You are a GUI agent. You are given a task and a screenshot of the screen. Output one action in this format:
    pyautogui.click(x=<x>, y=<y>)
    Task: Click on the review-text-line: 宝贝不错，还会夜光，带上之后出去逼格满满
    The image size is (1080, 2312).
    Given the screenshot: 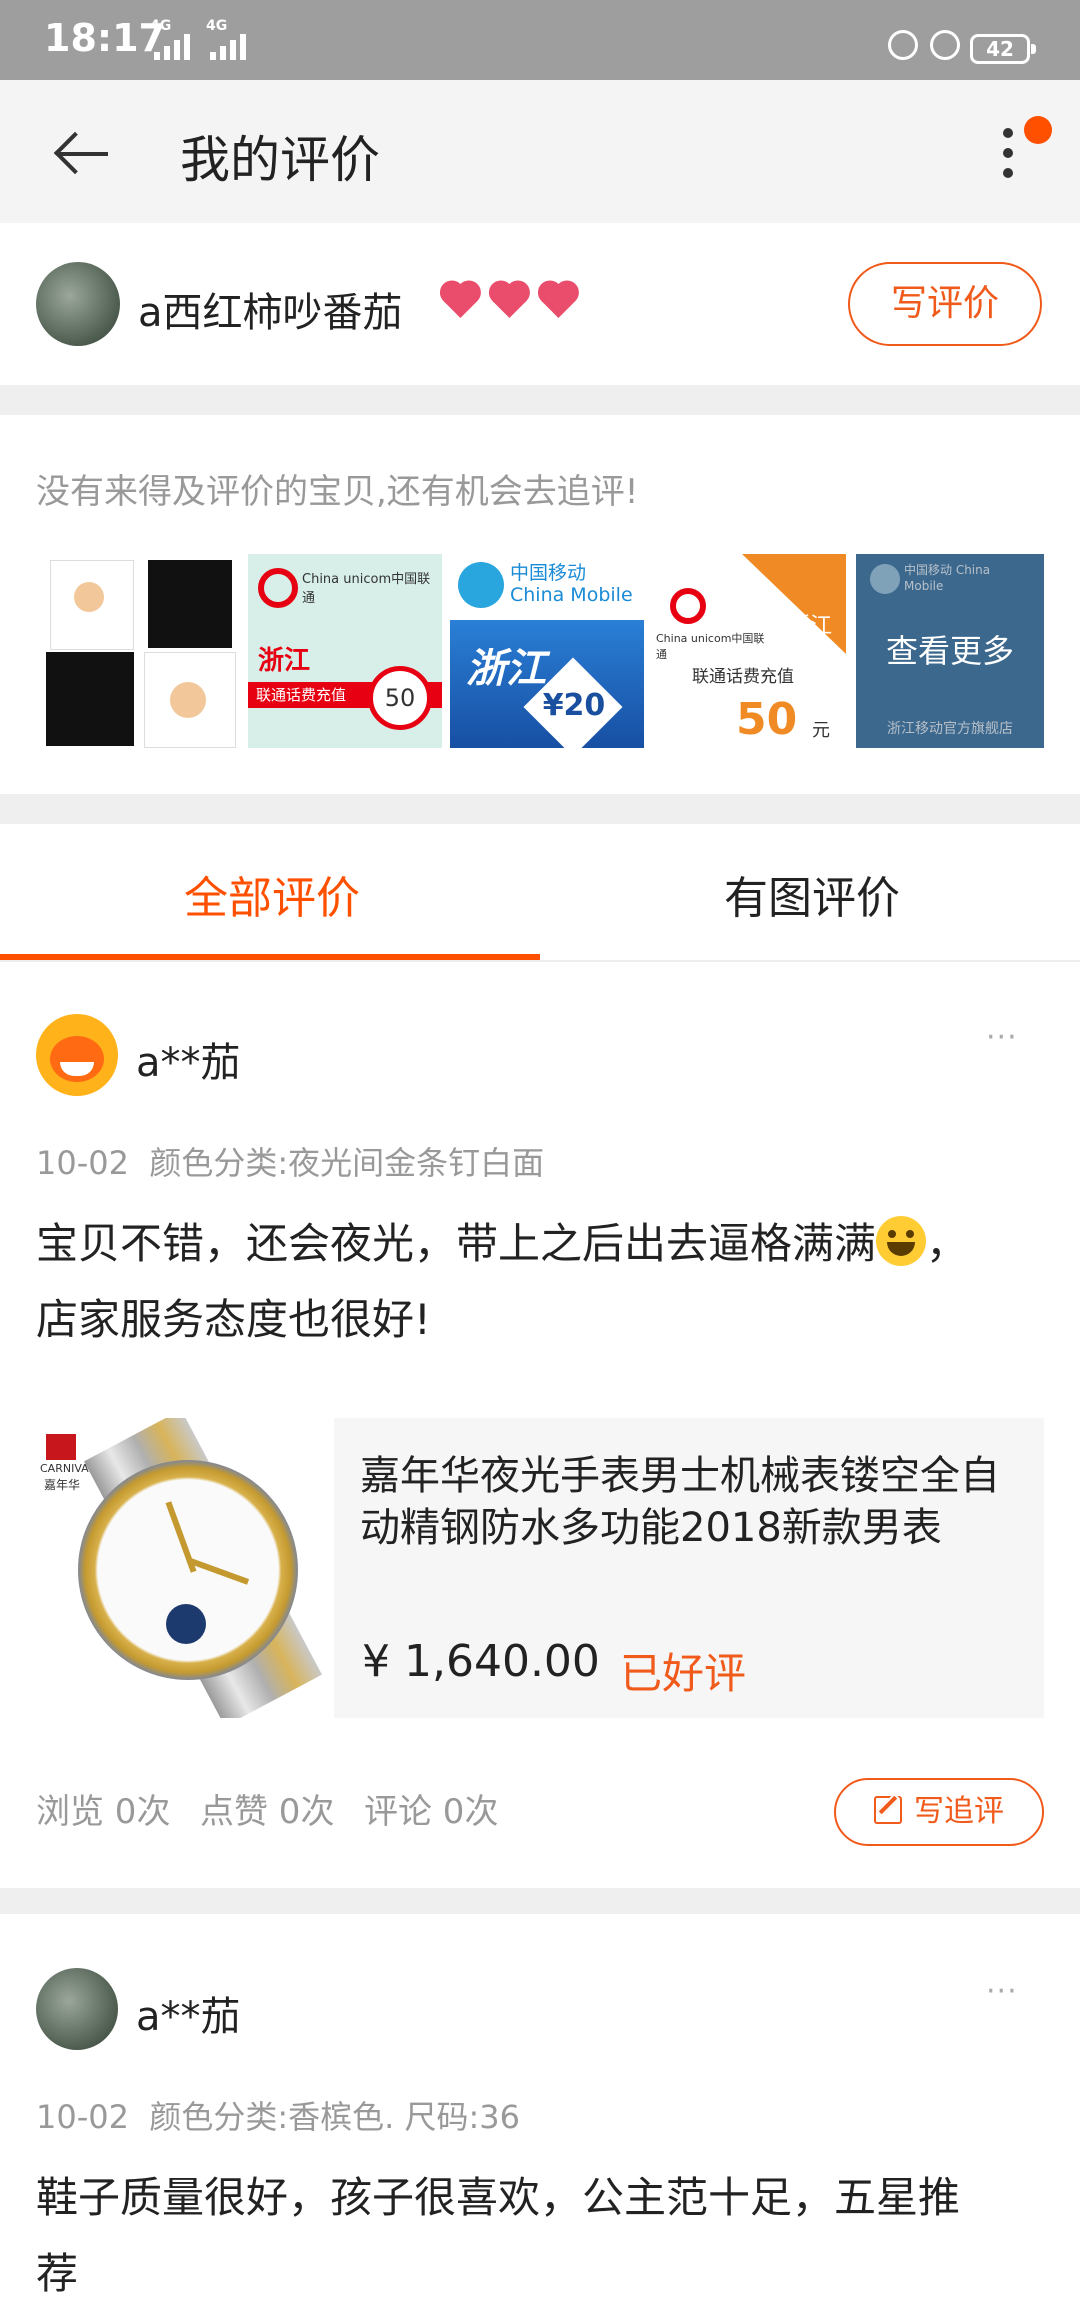 What is the action you would take?
    pyautogui.click(x=456, y=1243)
    